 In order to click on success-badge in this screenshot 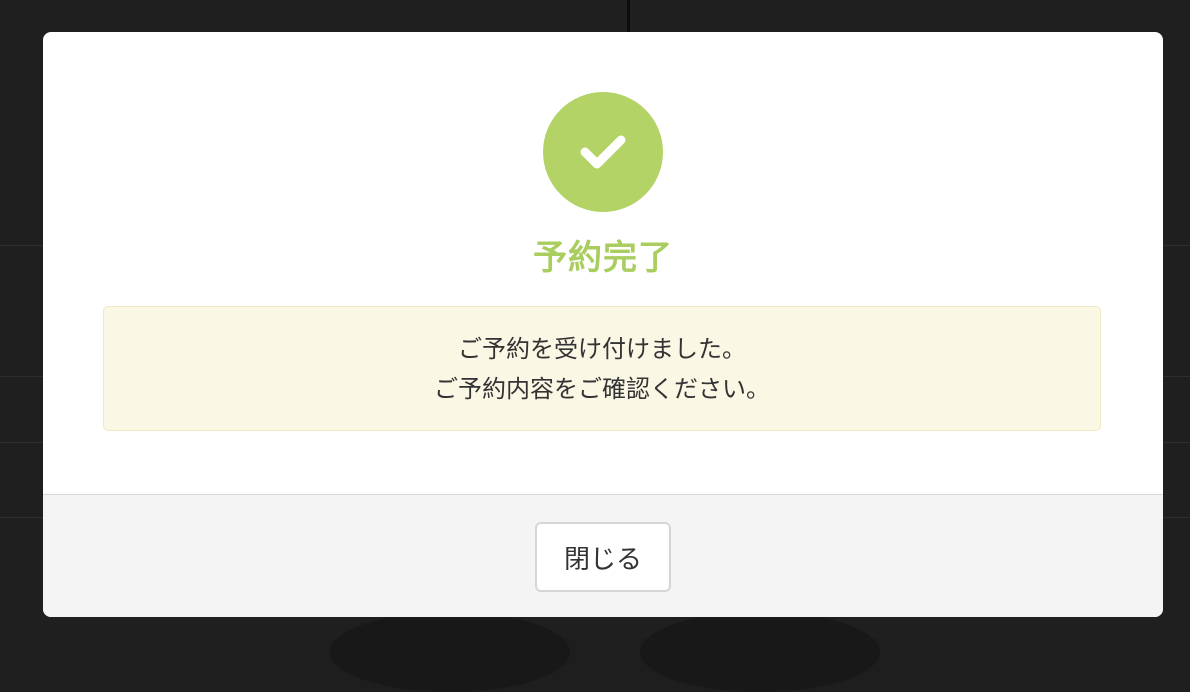, I will do `click(603, 152)`.